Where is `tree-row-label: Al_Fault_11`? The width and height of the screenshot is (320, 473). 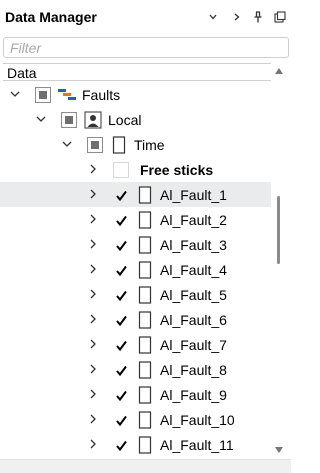
tree-row-label: Al_Fault_11 is located at coordinates (197, 445).